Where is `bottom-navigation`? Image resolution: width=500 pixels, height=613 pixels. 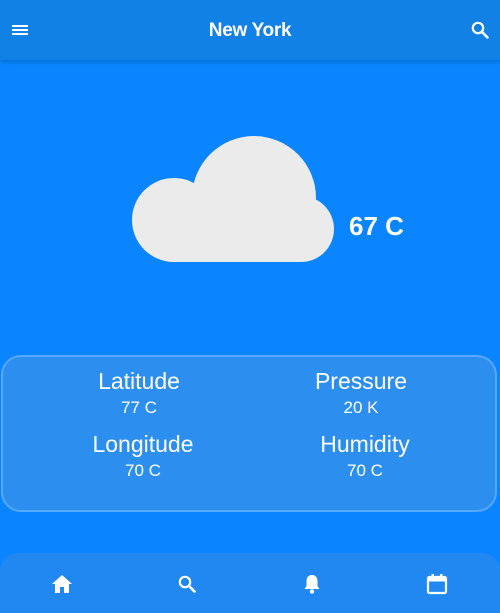 bottom-navigation is located at coordinates (250, 583).